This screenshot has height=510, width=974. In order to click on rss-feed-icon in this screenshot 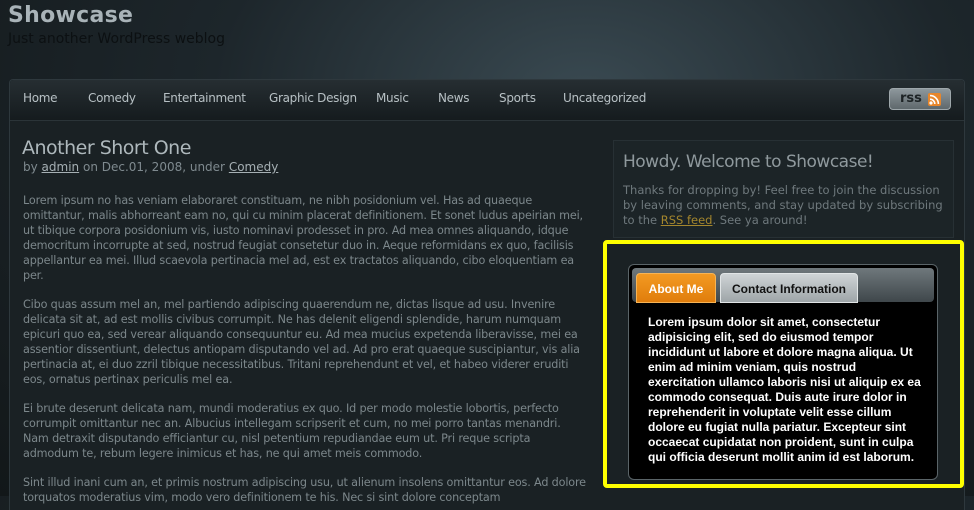, I will do `click(934, 99)`.